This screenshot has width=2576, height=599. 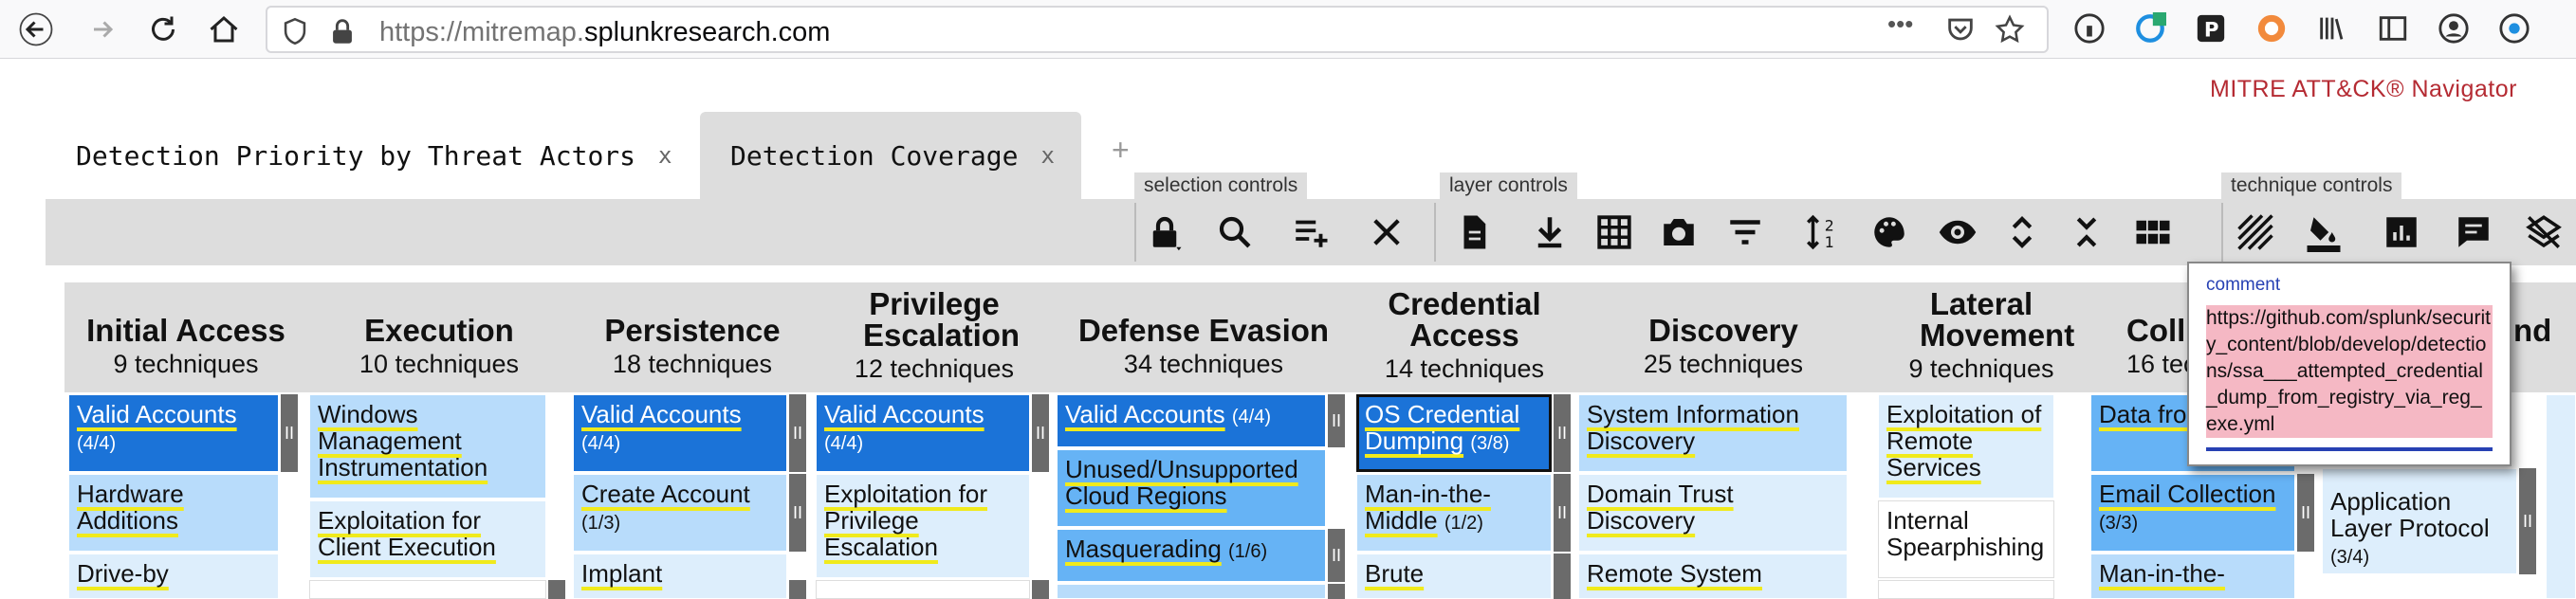 I want to click on search-icon, so click(x=1235, y=232).